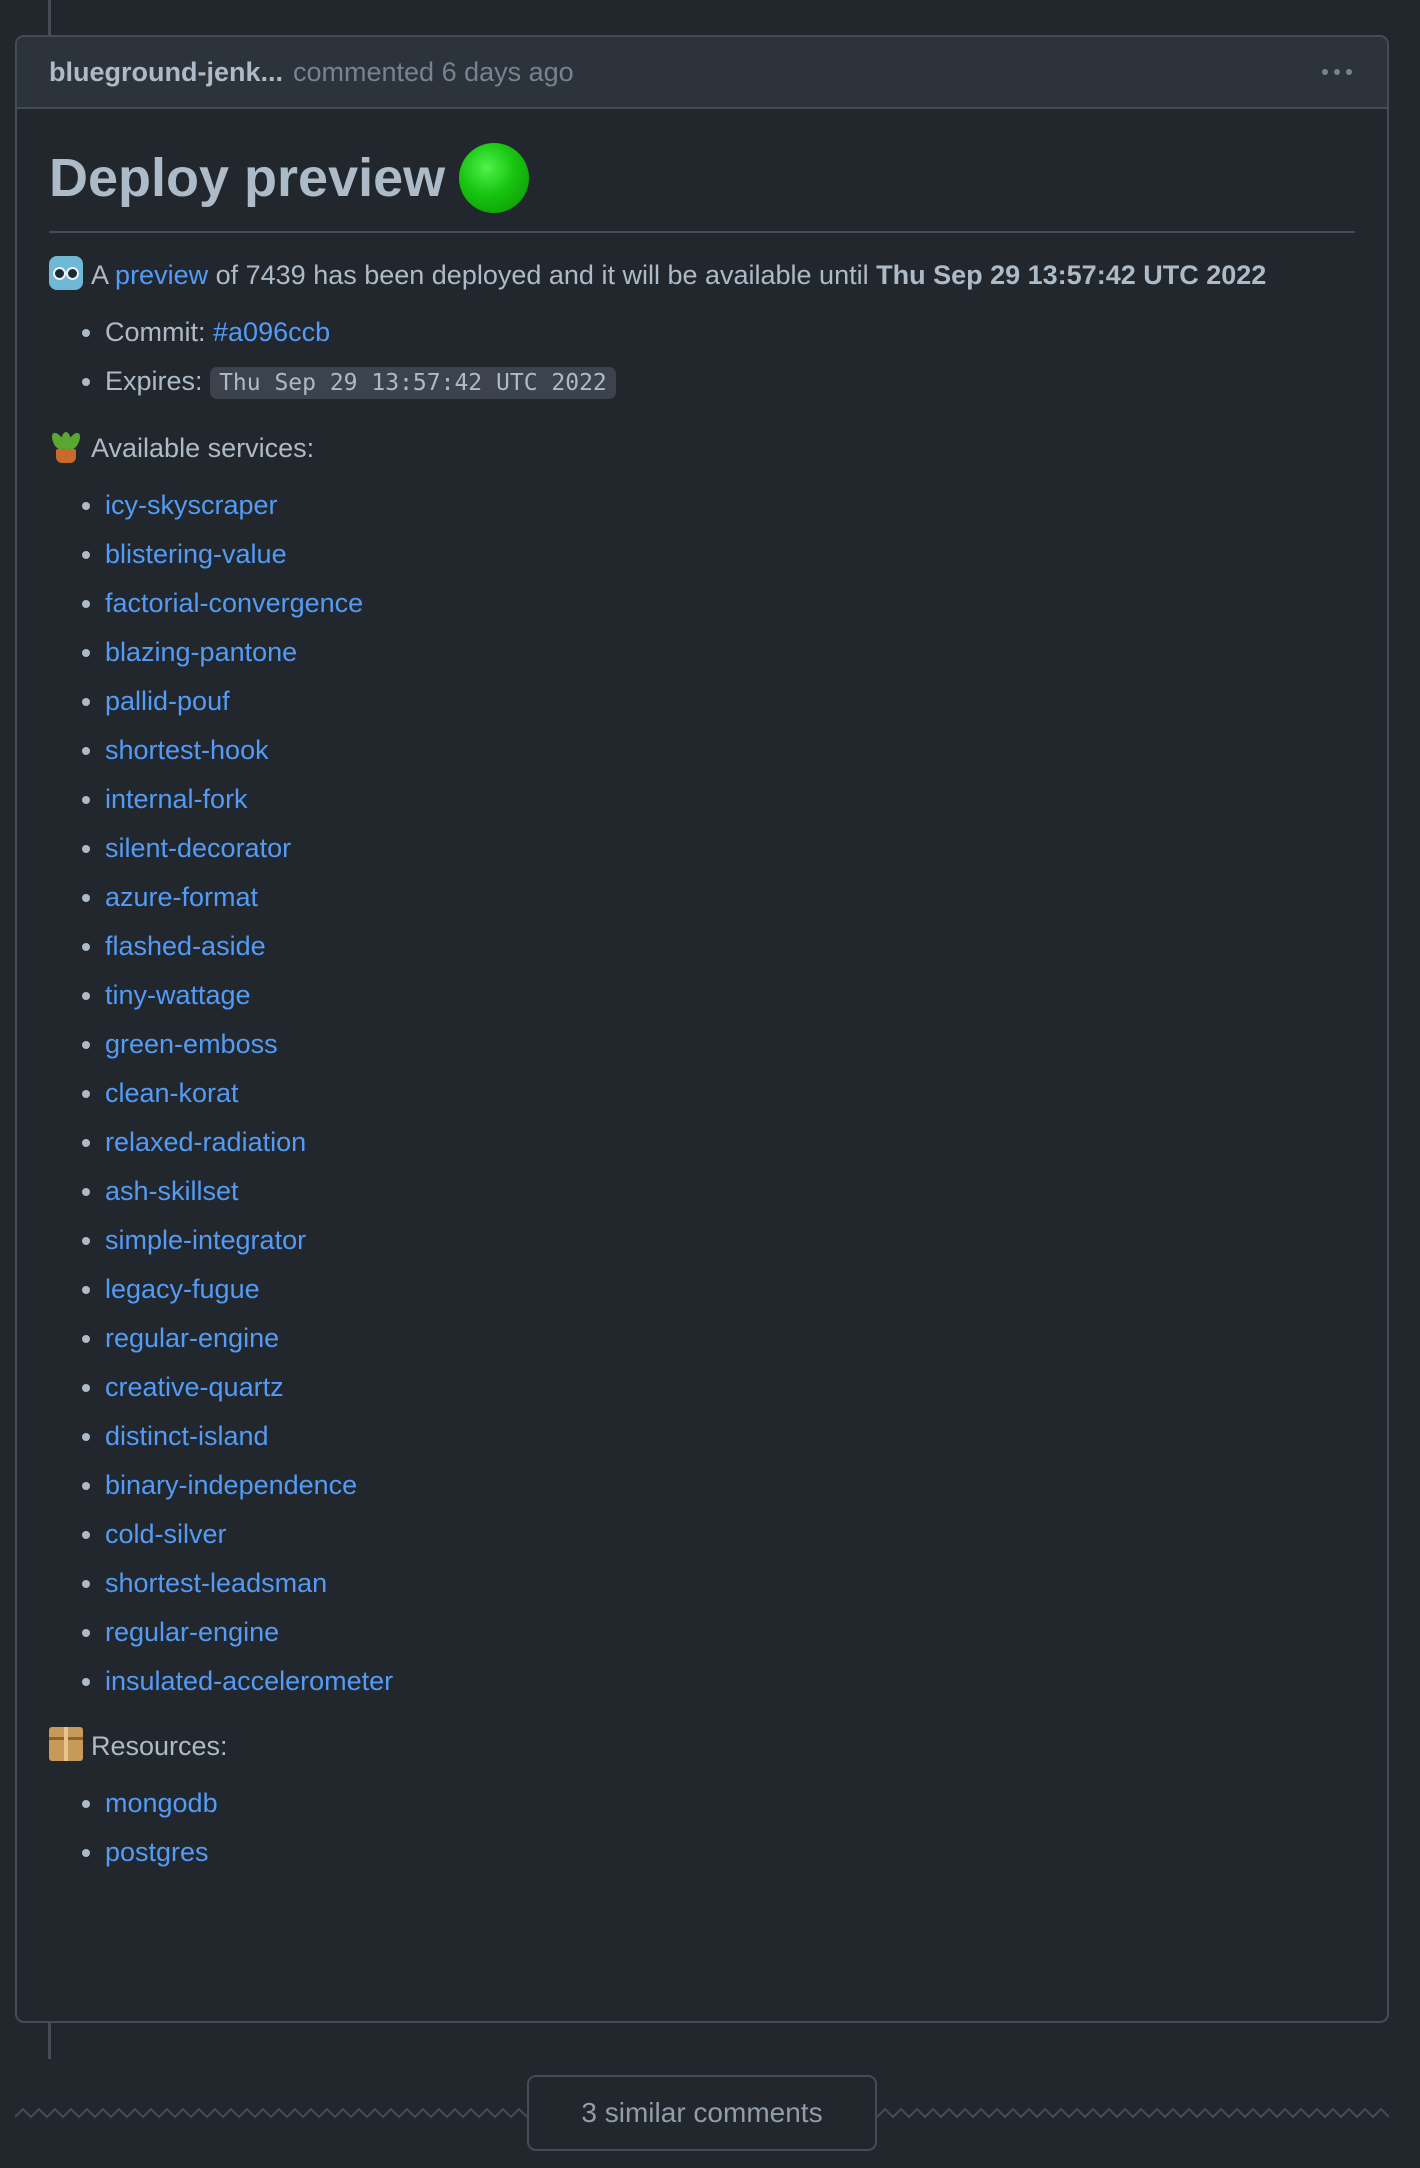  What do you see at coordinates (730, 1803) in the screenshot?
I see `resource-item: mongodb` at bounding box center [730, 1803].